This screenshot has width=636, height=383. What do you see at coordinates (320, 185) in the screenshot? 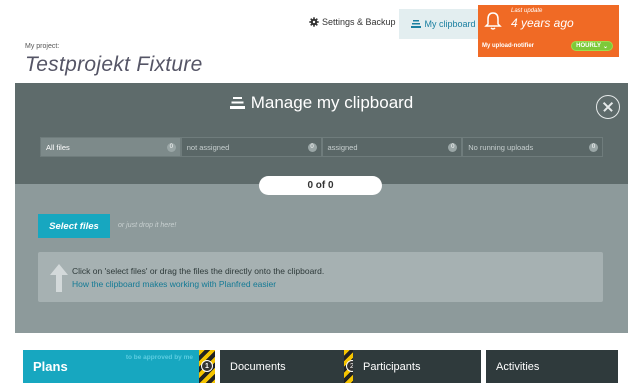
I see `file-counter: 0 of 0` at bounding box center [320, 185].